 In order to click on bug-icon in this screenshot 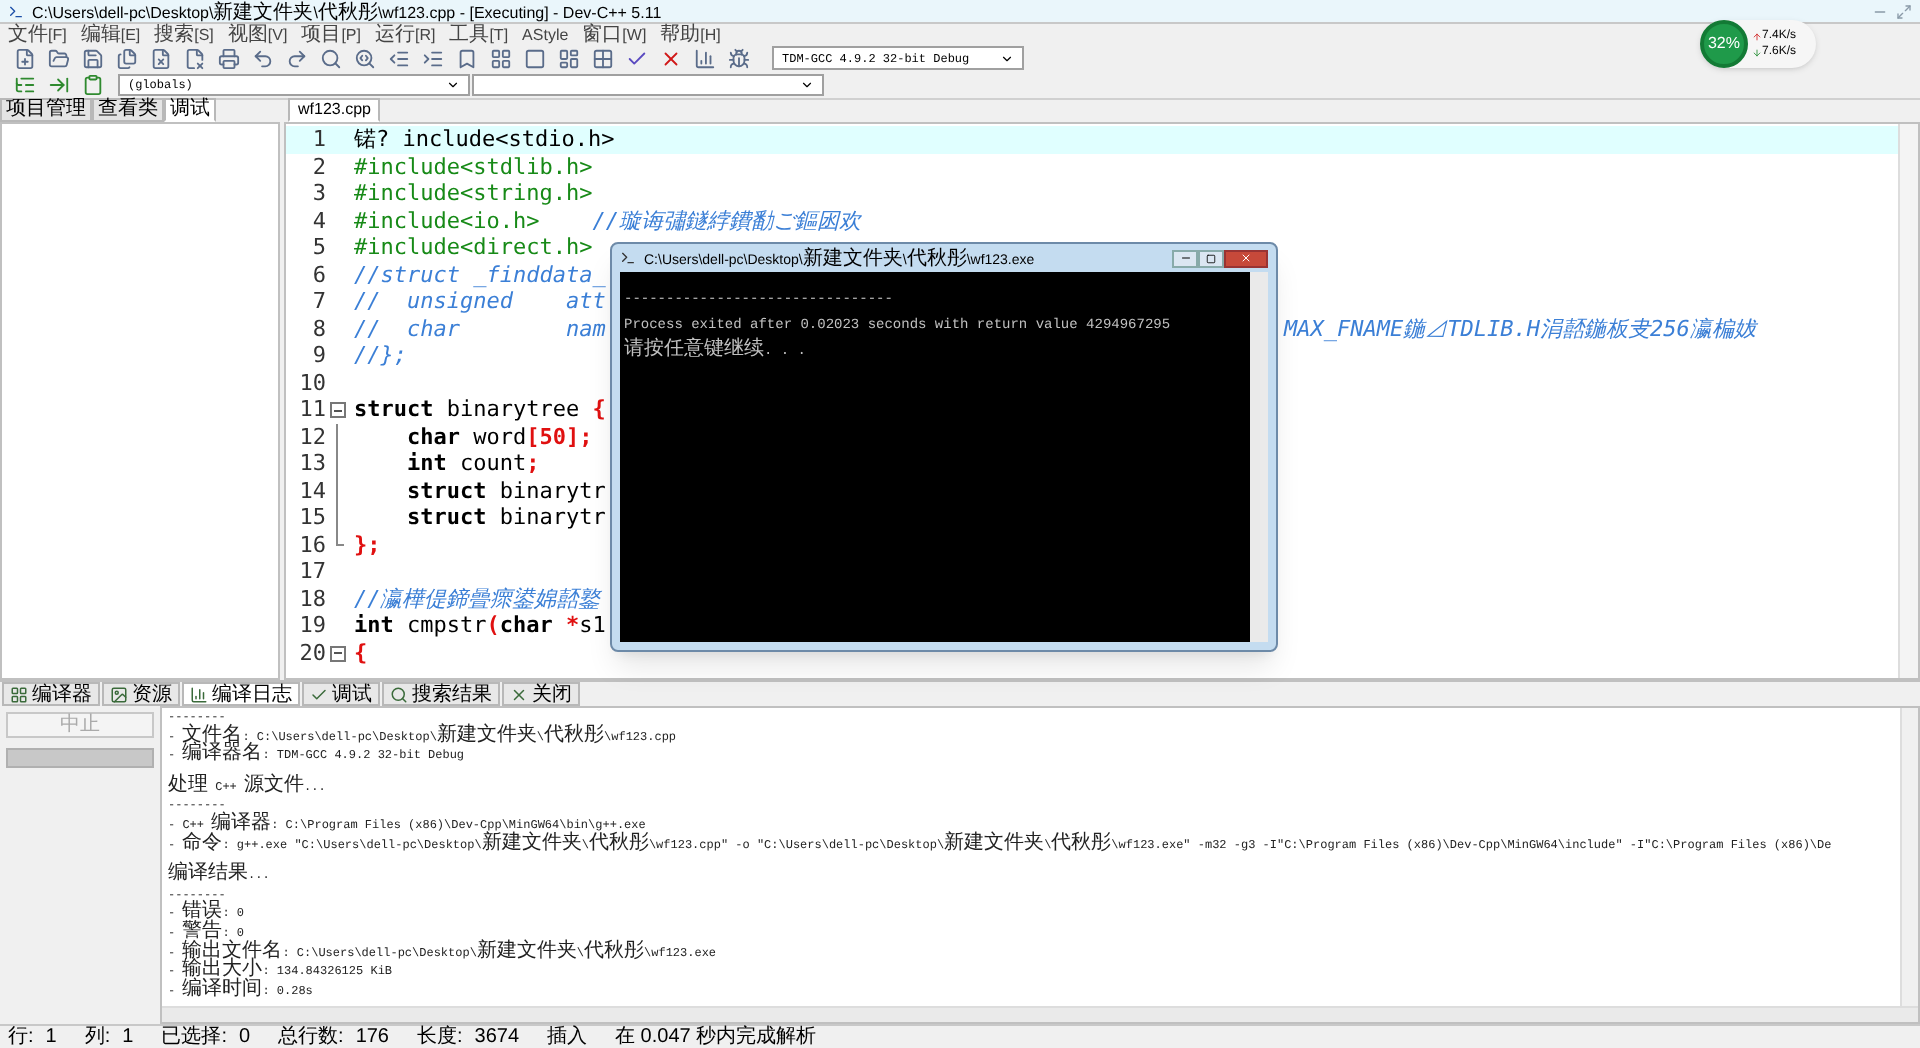, I will do `click(738, 58)`.